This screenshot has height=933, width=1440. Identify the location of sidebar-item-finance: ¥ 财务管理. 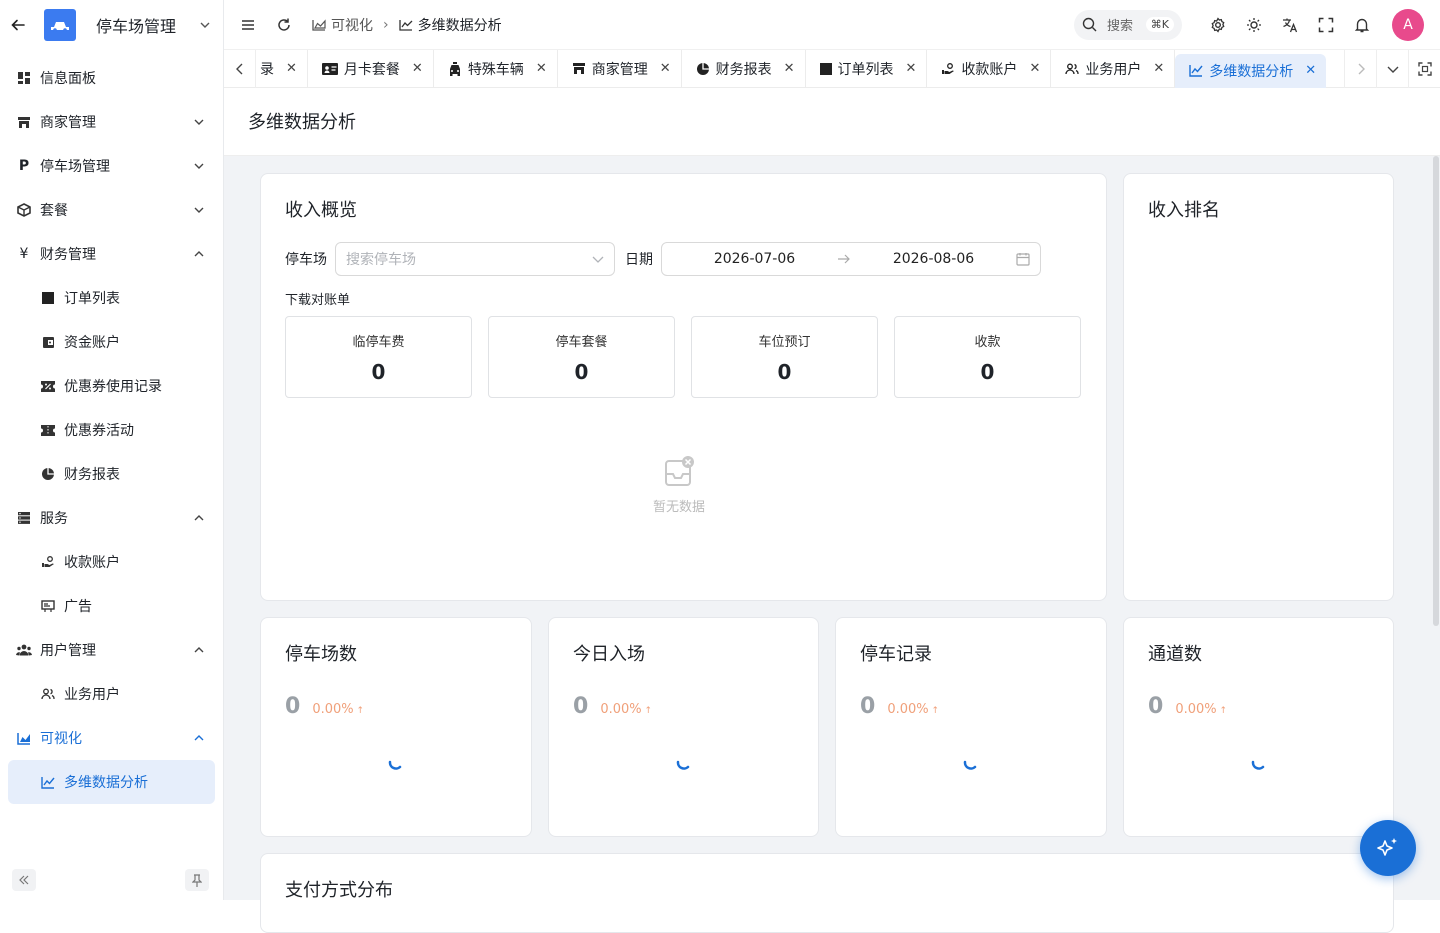
(111, 254).